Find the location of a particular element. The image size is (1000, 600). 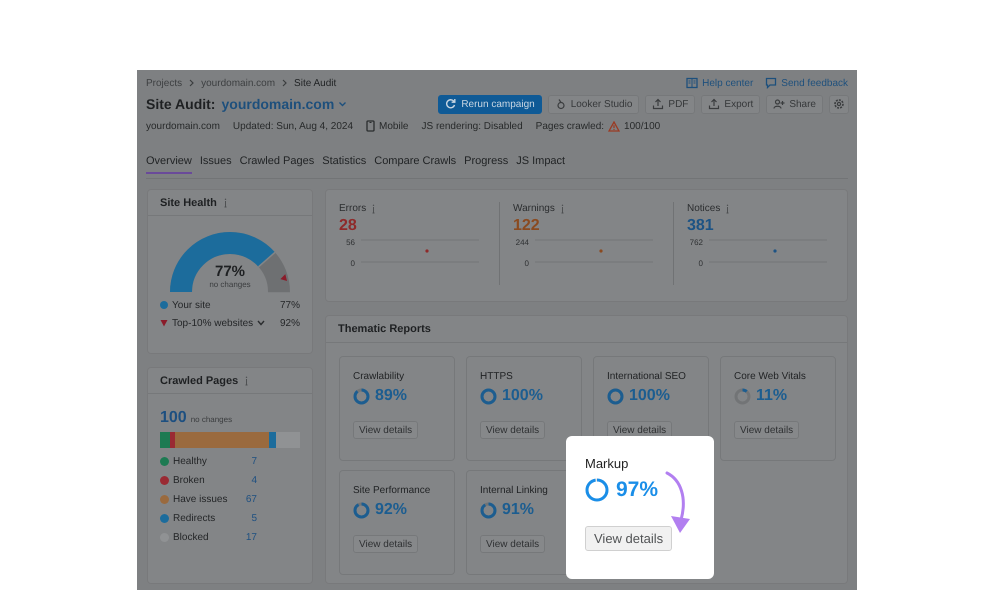

metric-value: 122 is located at coordinates (527, 226).